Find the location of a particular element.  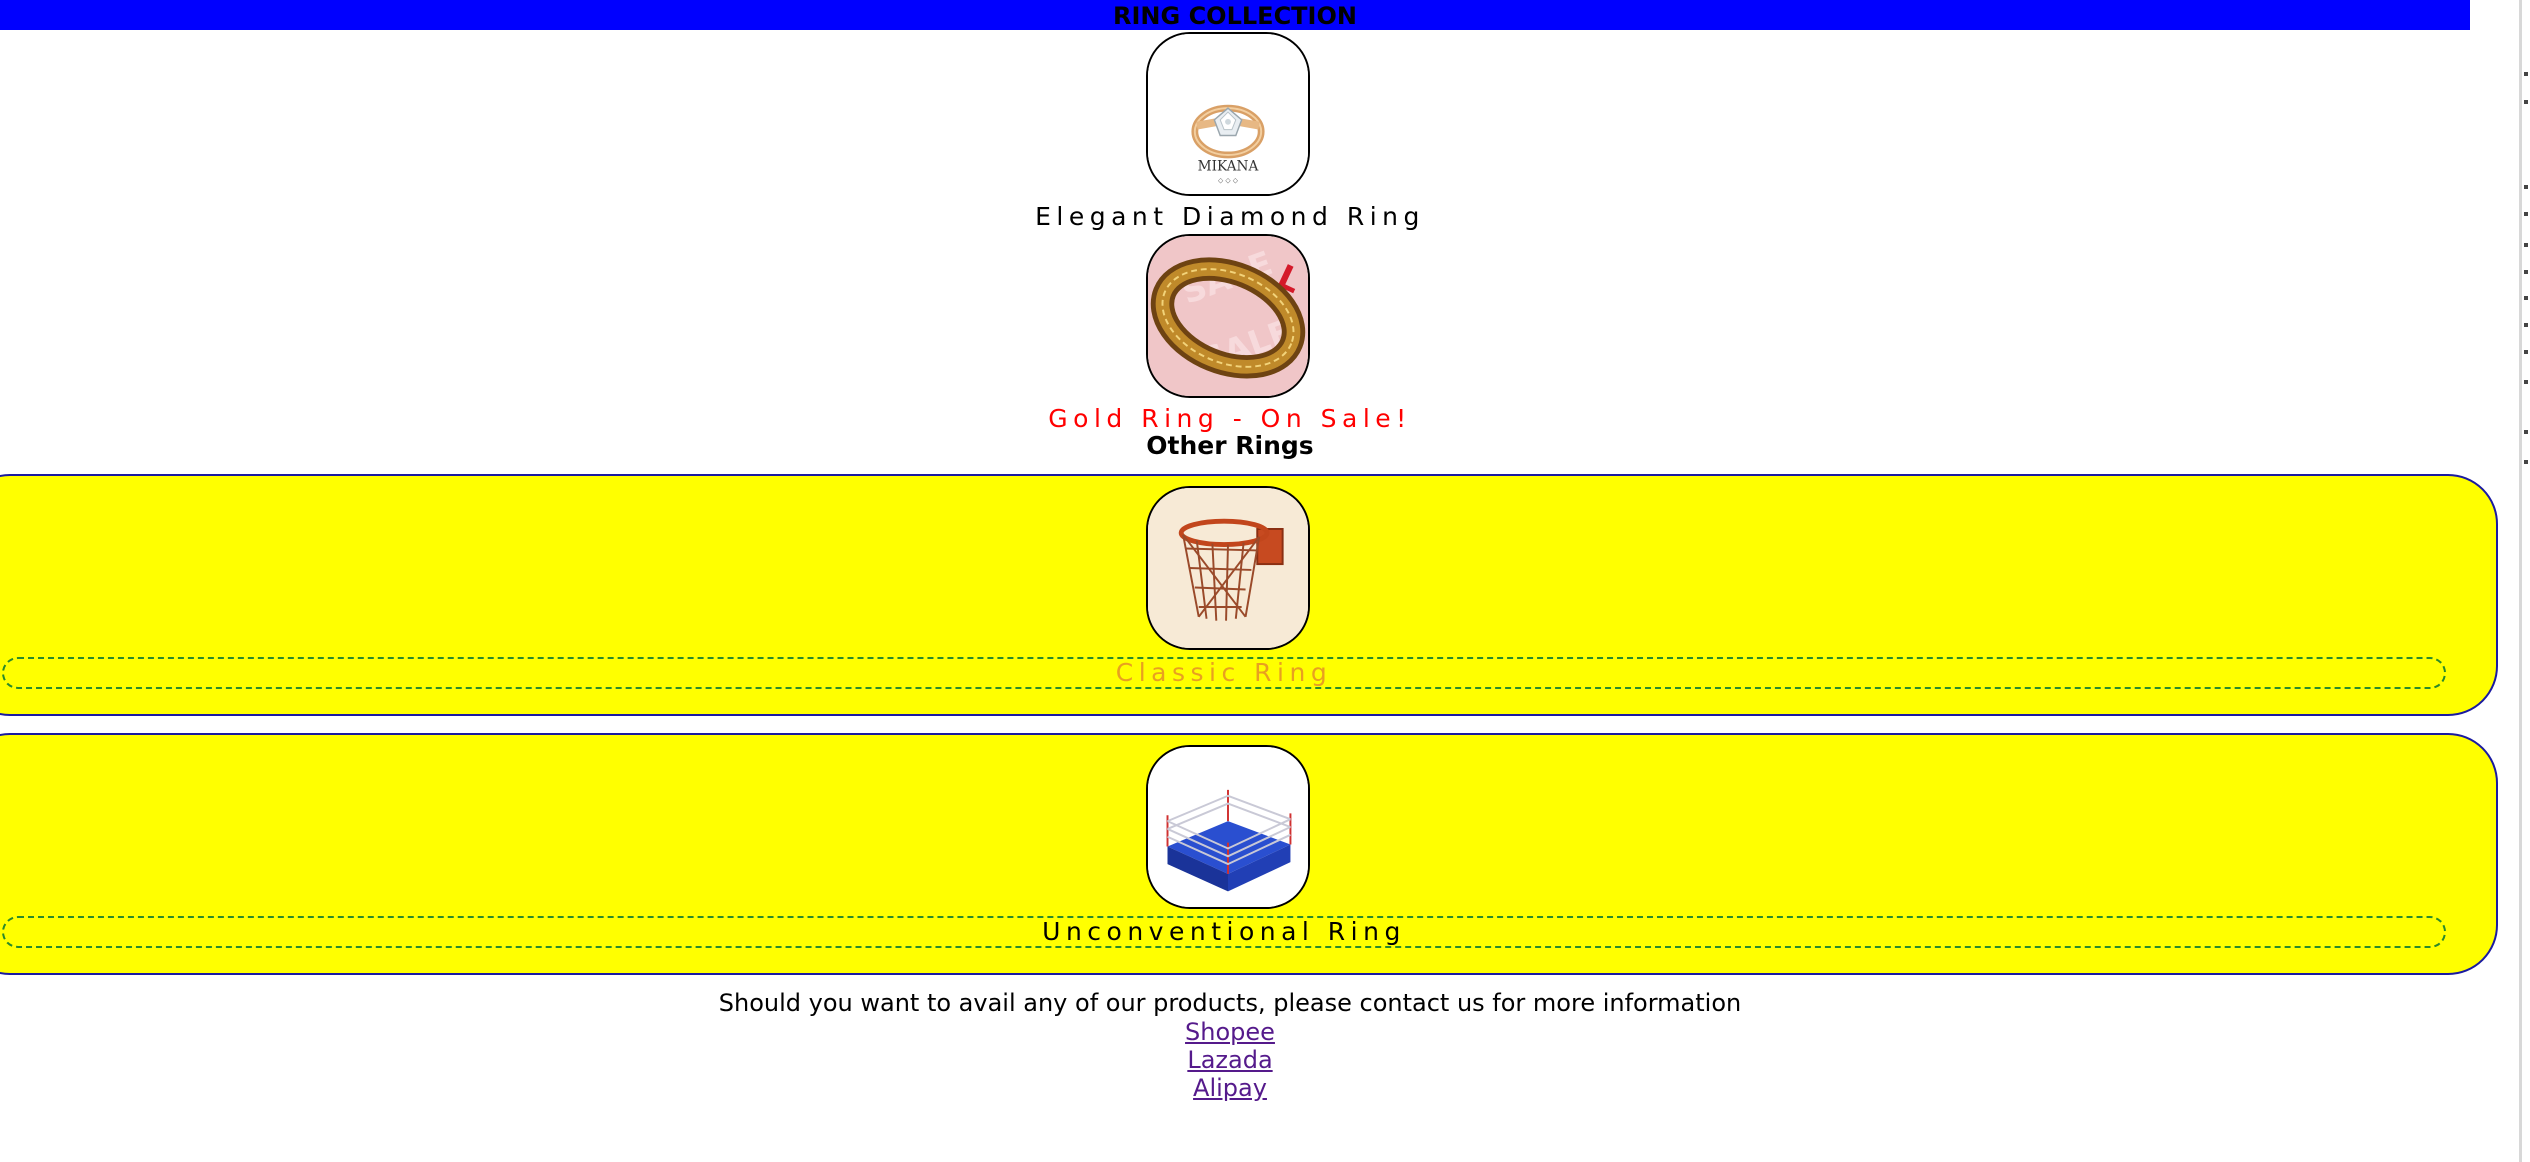

lazada-link: Lazada is located at coordinates (1229, 1060).